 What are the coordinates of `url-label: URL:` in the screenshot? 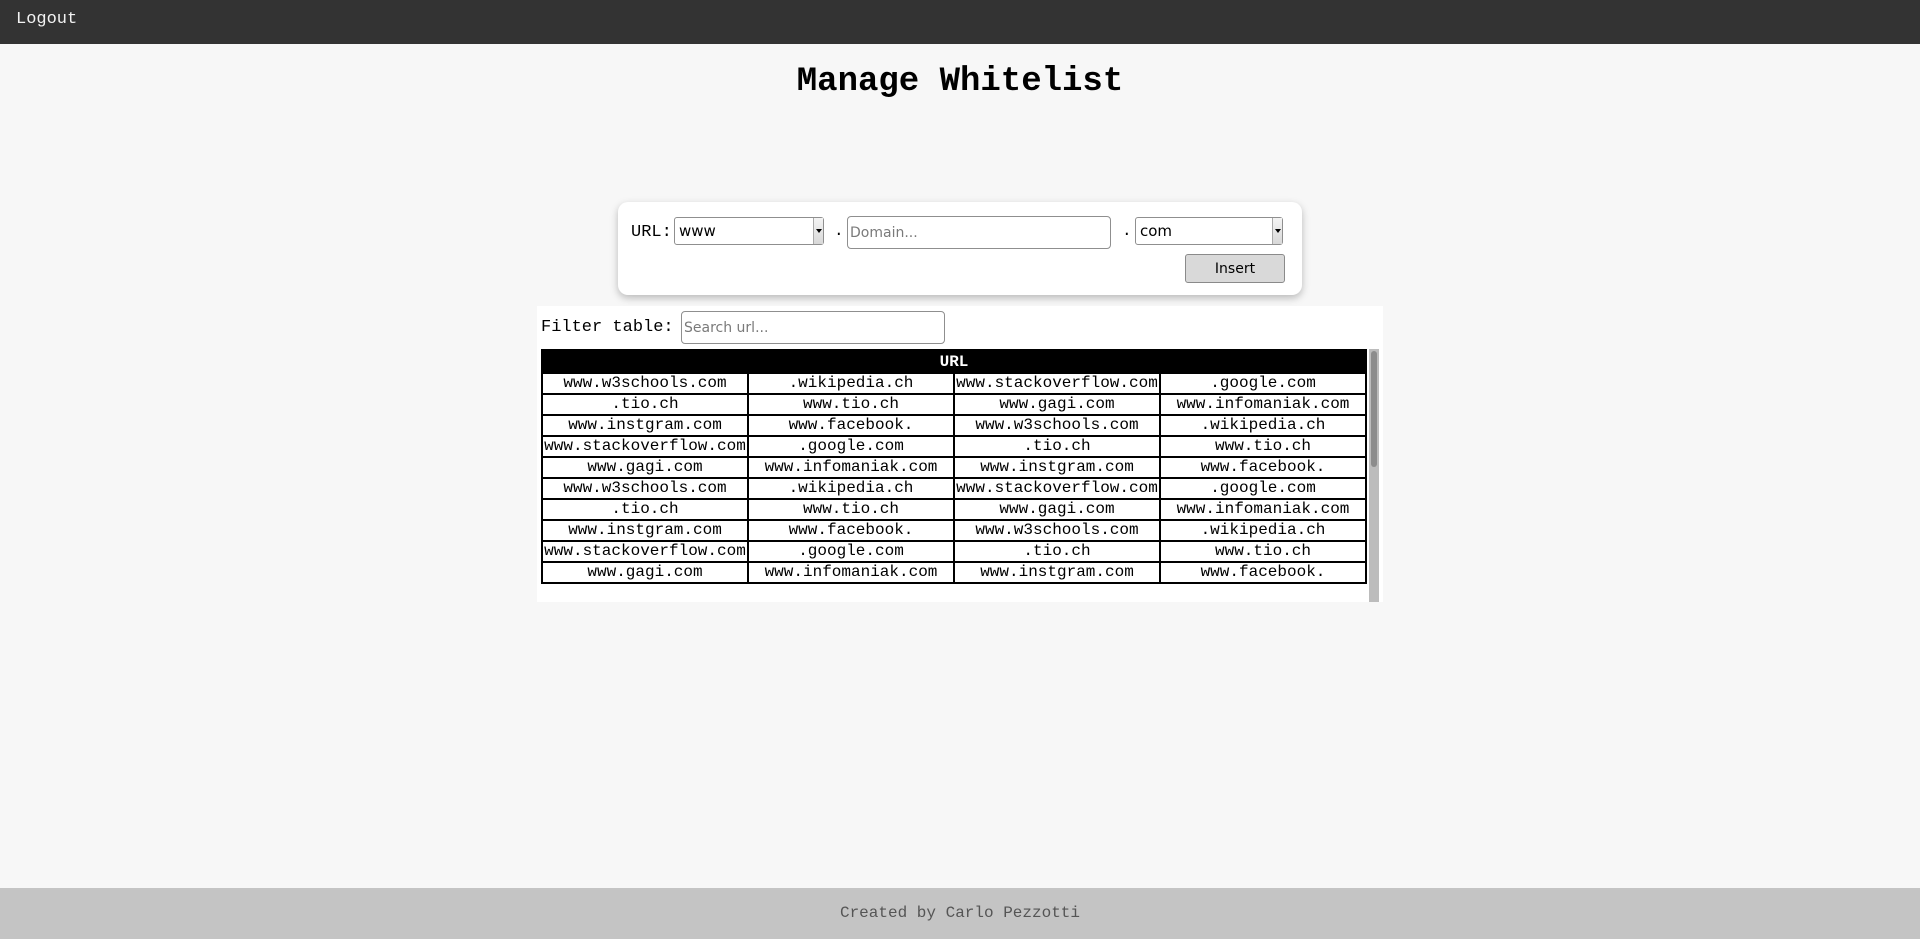 It's located at (651, 232).